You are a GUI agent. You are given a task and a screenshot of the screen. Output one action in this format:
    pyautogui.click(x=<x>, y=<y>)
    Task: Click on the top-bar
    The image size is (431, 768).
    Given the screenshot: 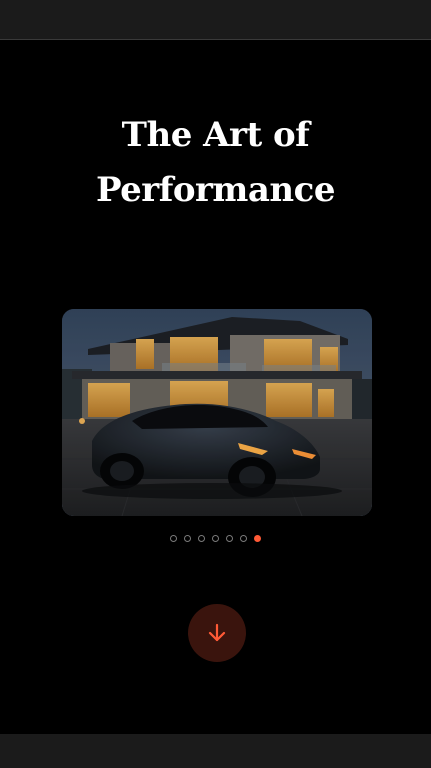 What is the action you would take?
    pyautogui.click(x=215, y=20)
    